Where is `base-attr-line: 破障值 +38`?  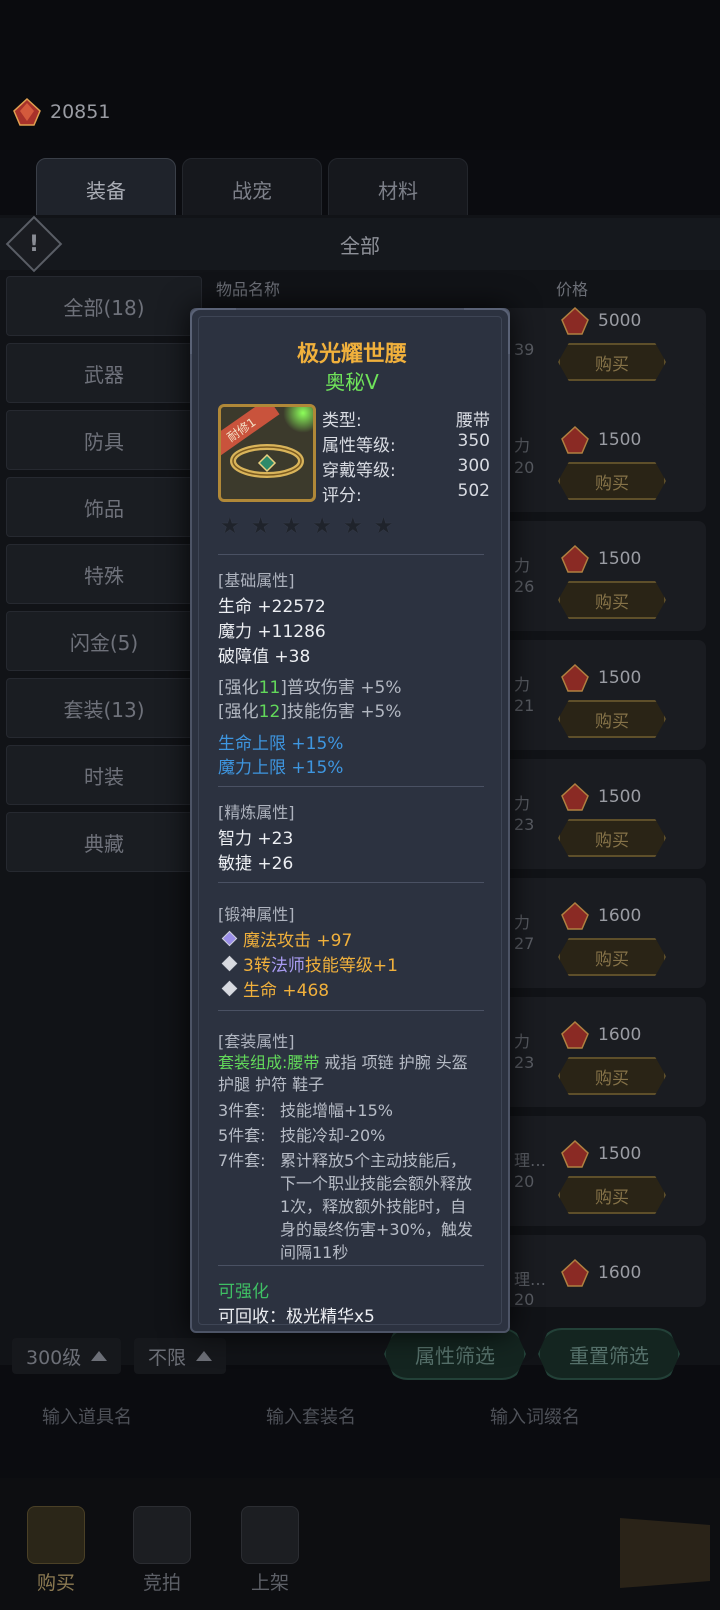
base-attr-line: 破障值 +38 is located at coordinates (264, 657).